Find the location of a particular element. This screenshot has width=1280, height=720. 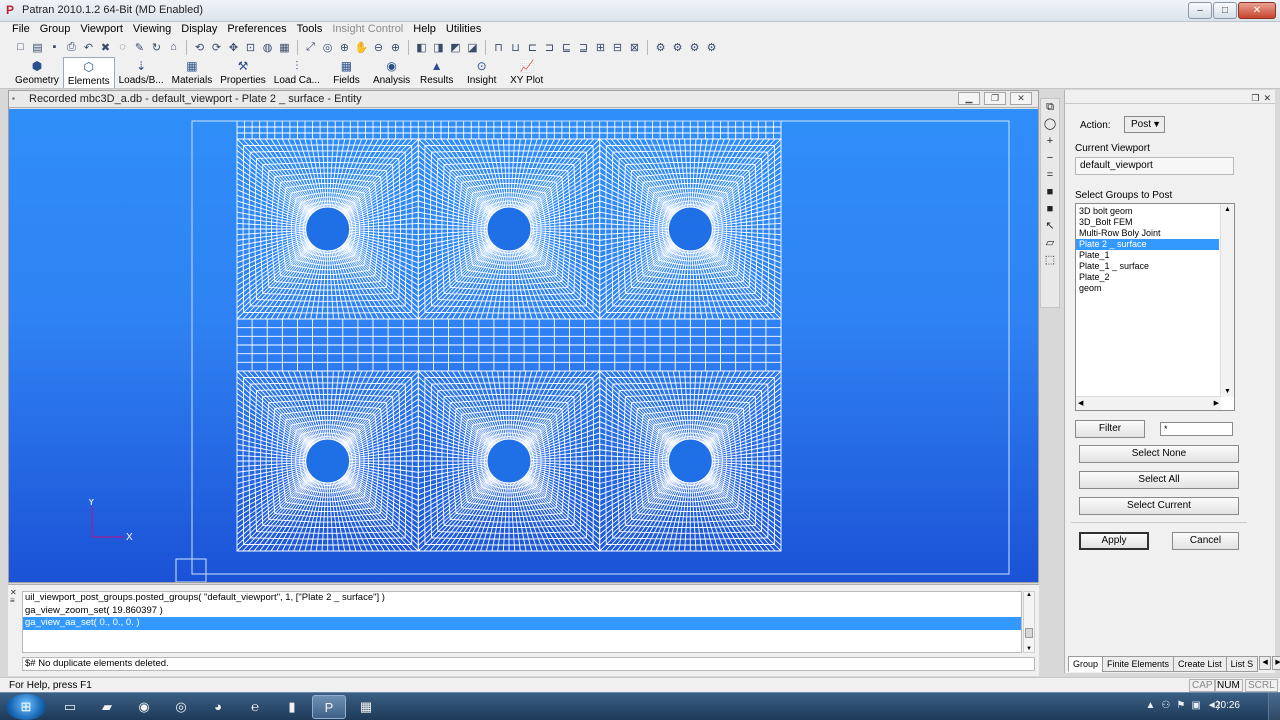

undo-icon: ↶ is located at coordinates (88, 47).